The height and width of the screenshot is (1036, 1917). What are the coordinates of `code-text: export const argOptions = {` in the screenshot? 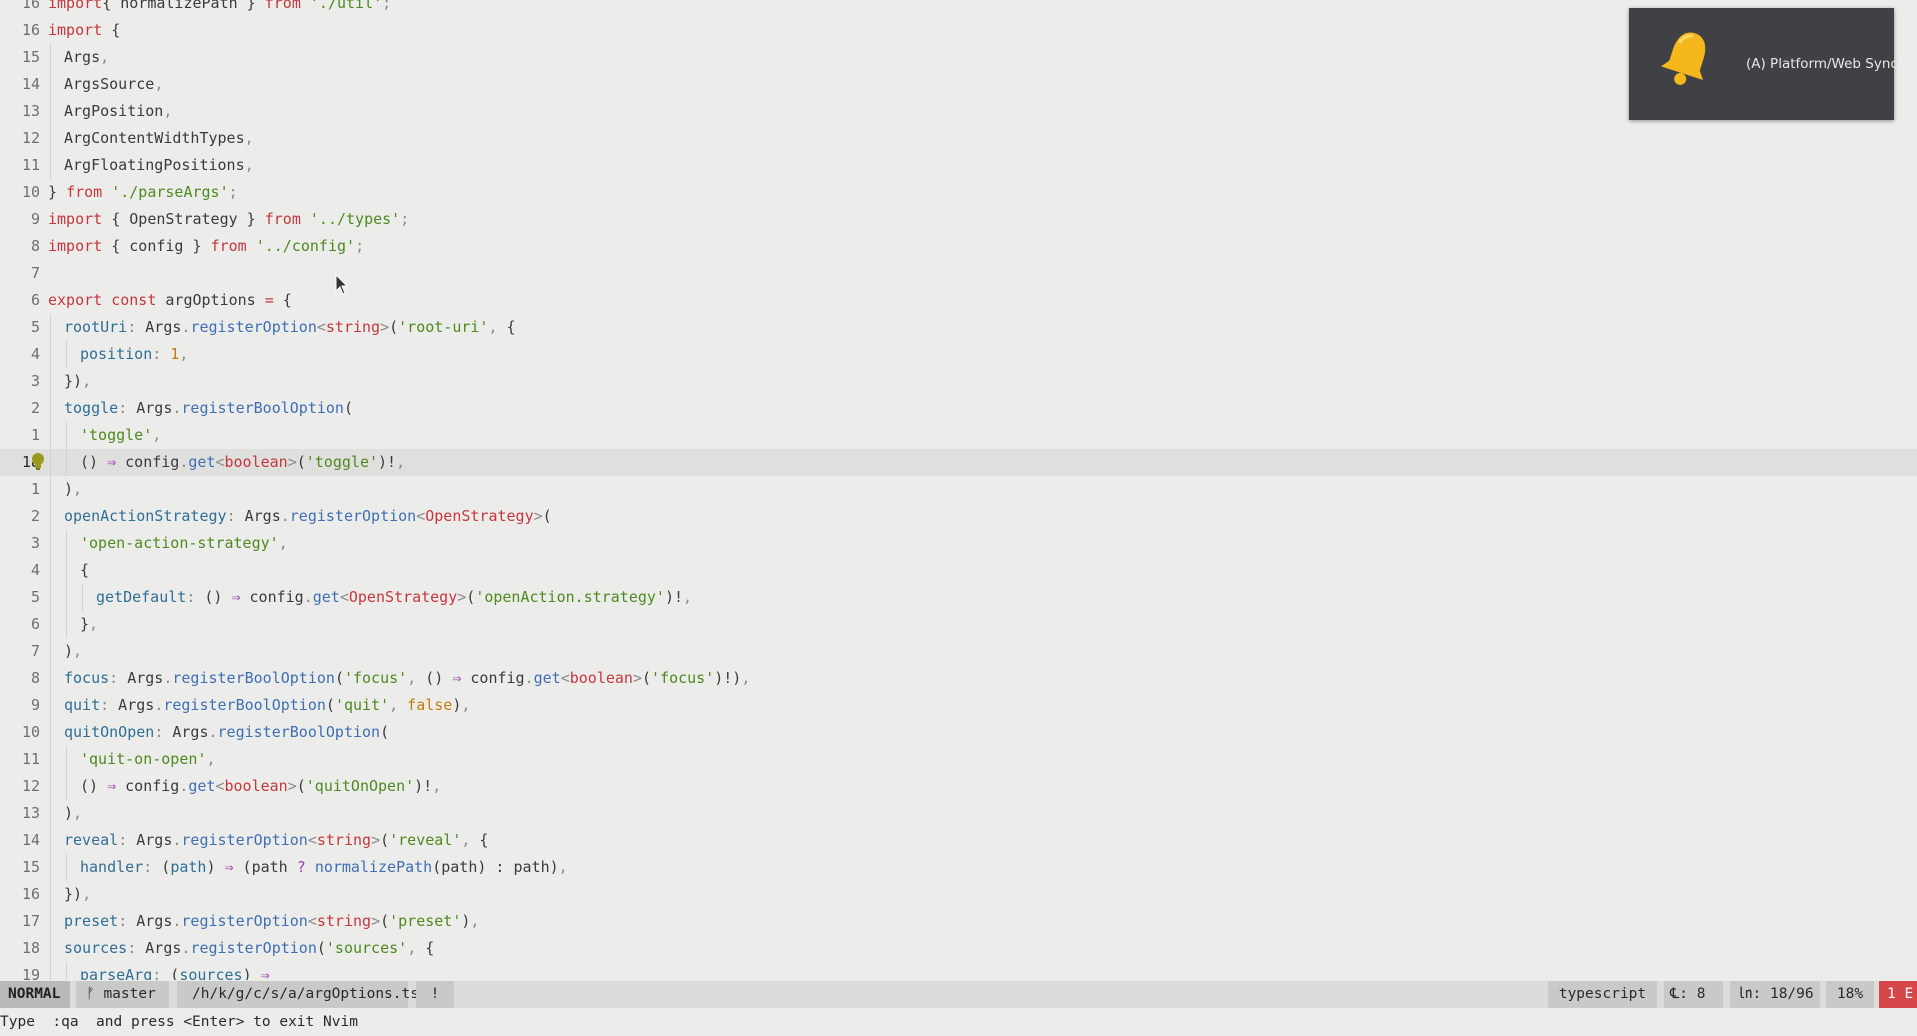 It's located at (170, 300).